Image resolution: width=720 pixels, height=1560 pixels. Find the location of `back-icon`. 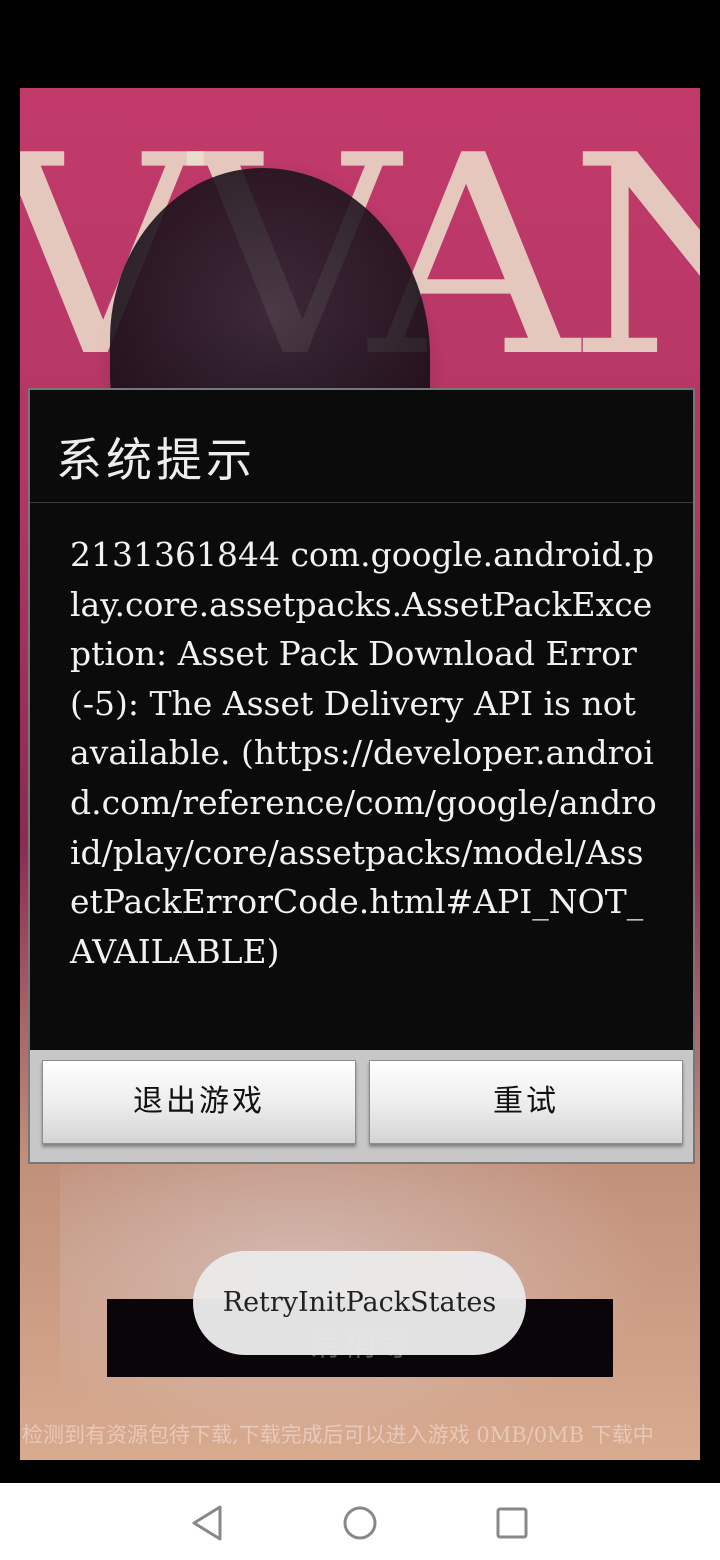

back-icon is located at coordinates (208, 1523).